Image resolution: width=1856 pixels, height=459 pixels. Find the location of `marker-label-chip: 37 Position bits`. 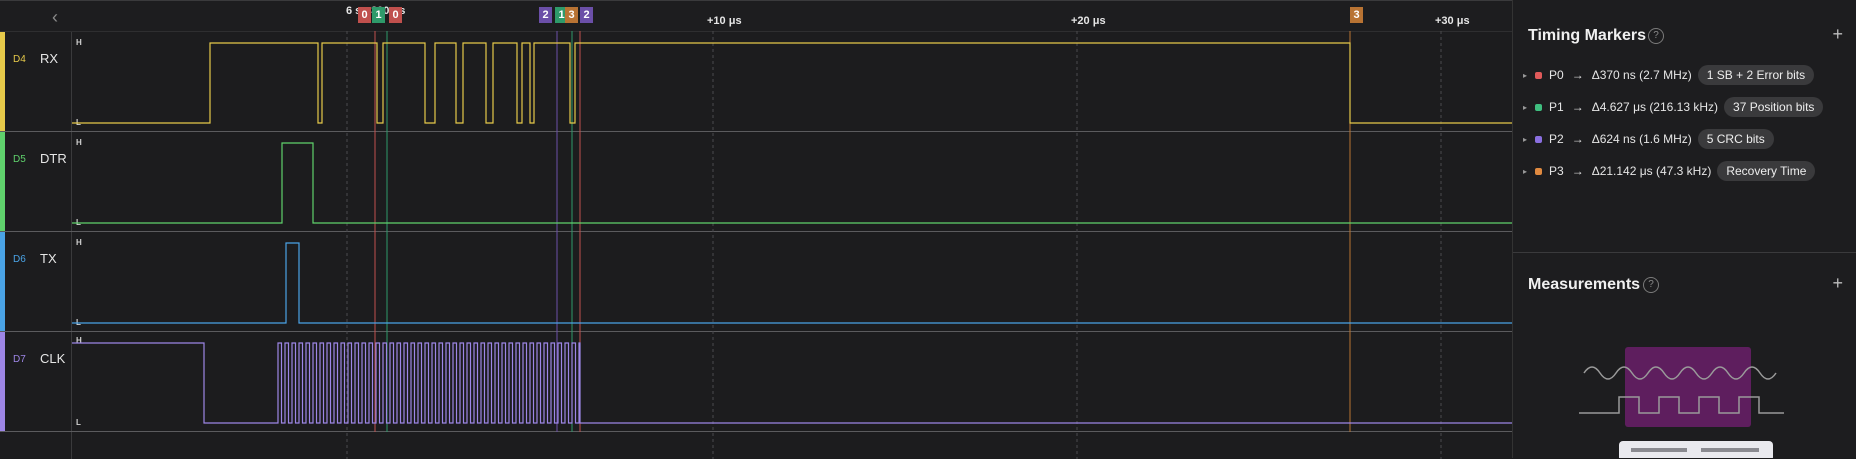

marker-label-chip: 37 Position bits is located at coordinates (1774, 107).